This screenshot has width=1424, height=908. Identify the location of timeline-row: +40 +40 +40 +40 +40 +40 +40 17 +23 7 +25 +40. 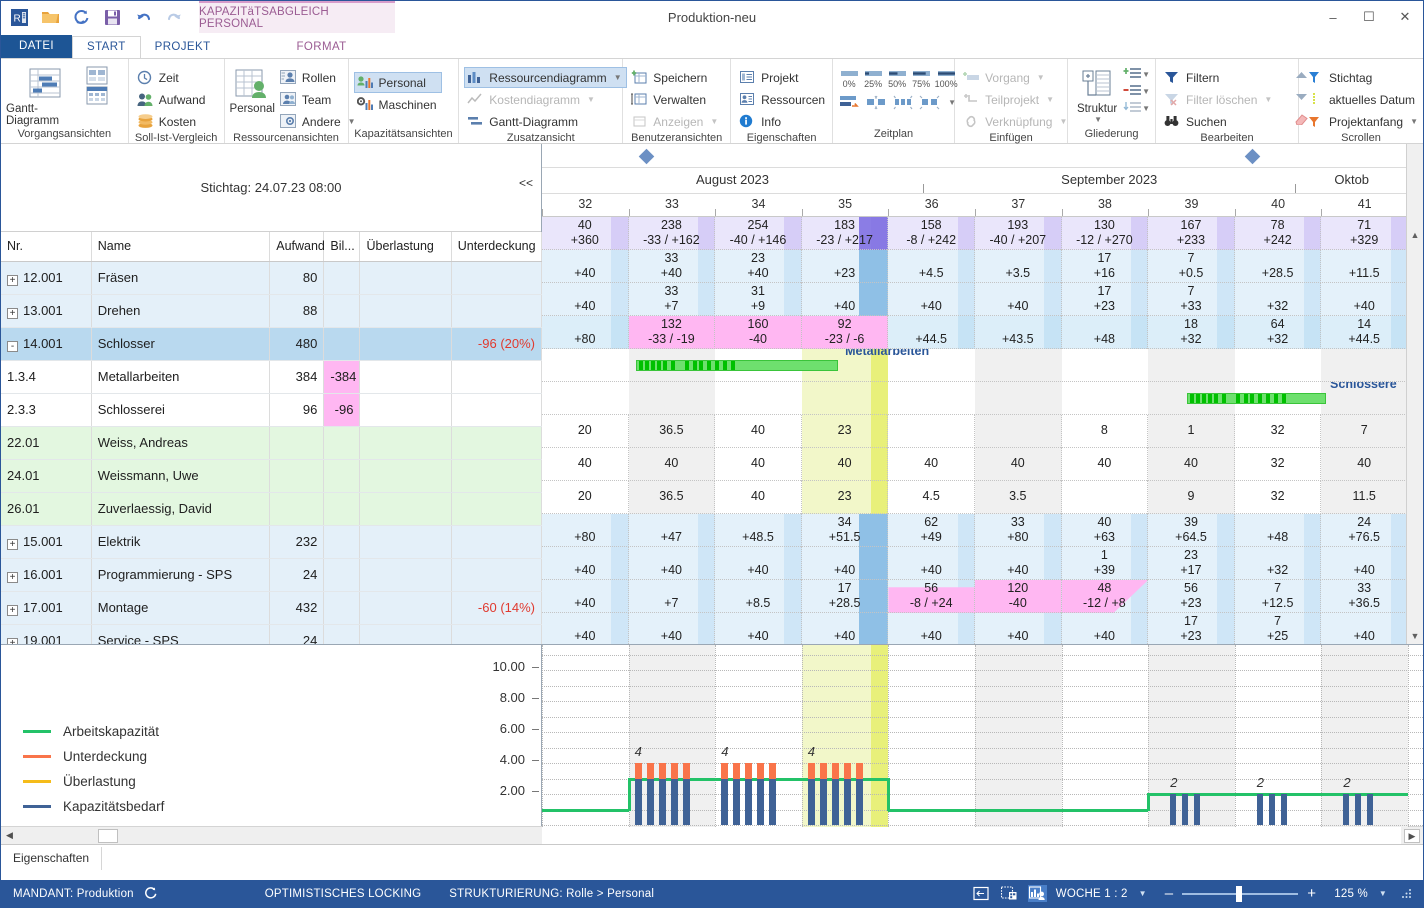
(982, 628).